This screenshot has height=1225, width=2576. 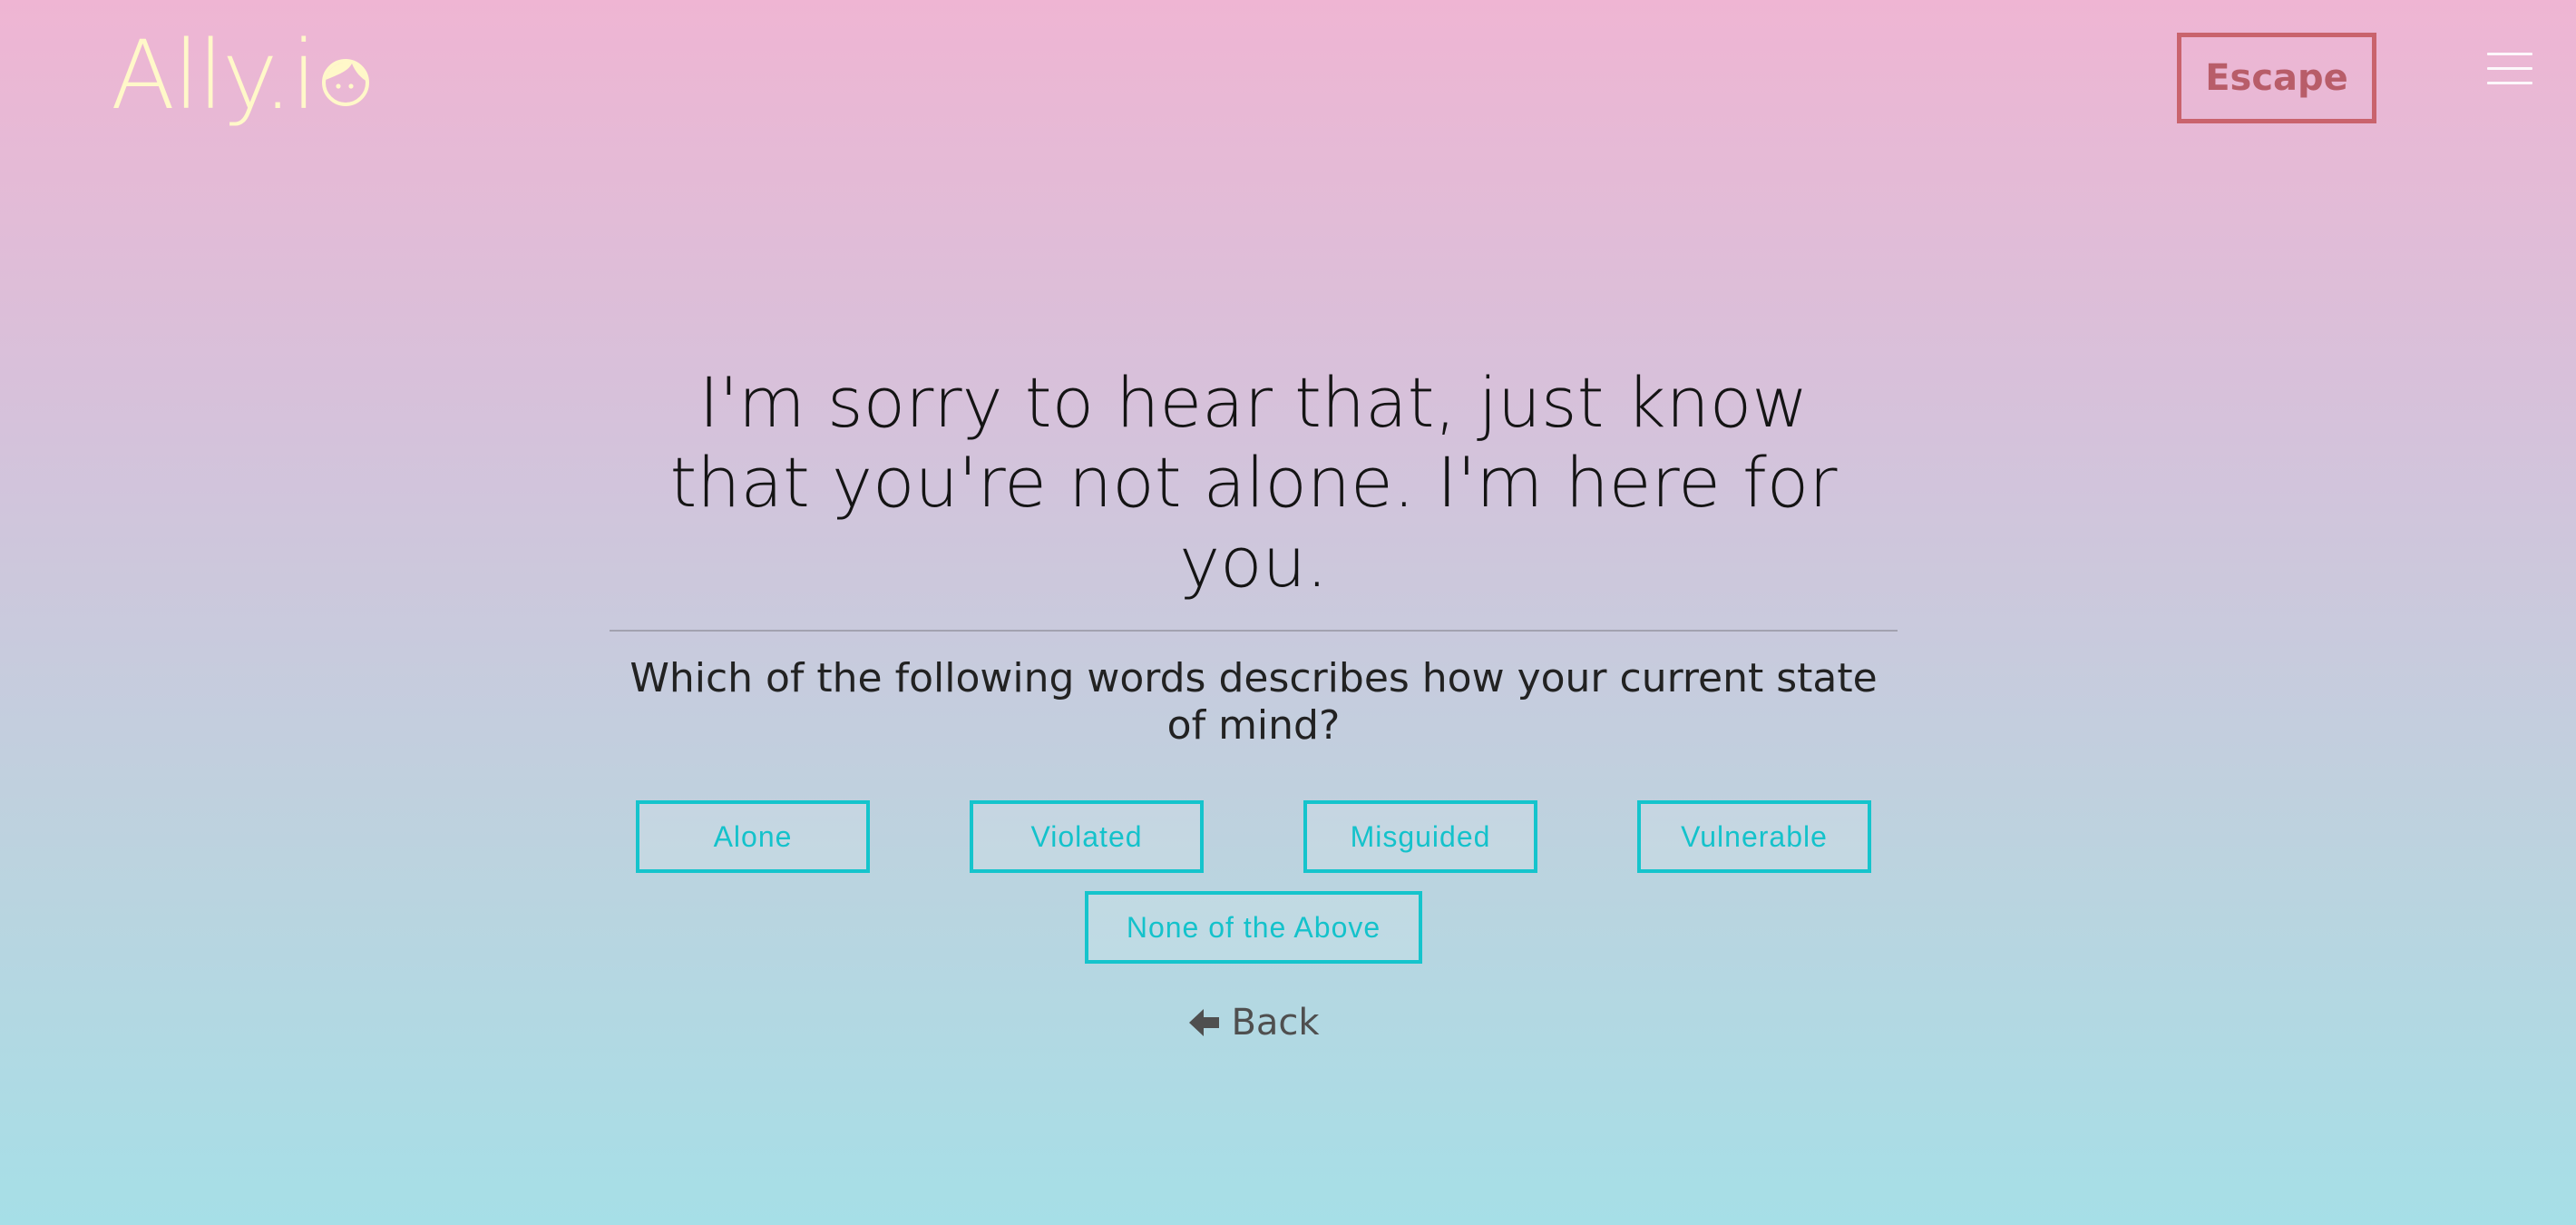 What do you see at coordinates (1420, 836) in the screenshot?
I see `option-misguided-button: Misguided` at bounding box center [1420, 836].